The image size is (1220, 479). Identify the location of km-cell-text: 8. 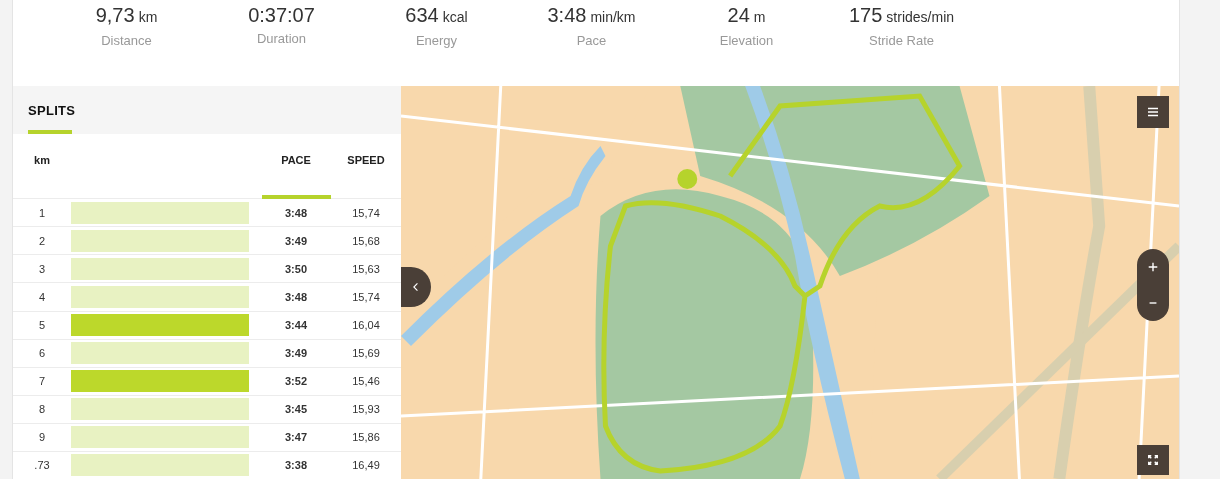
(42, 409).